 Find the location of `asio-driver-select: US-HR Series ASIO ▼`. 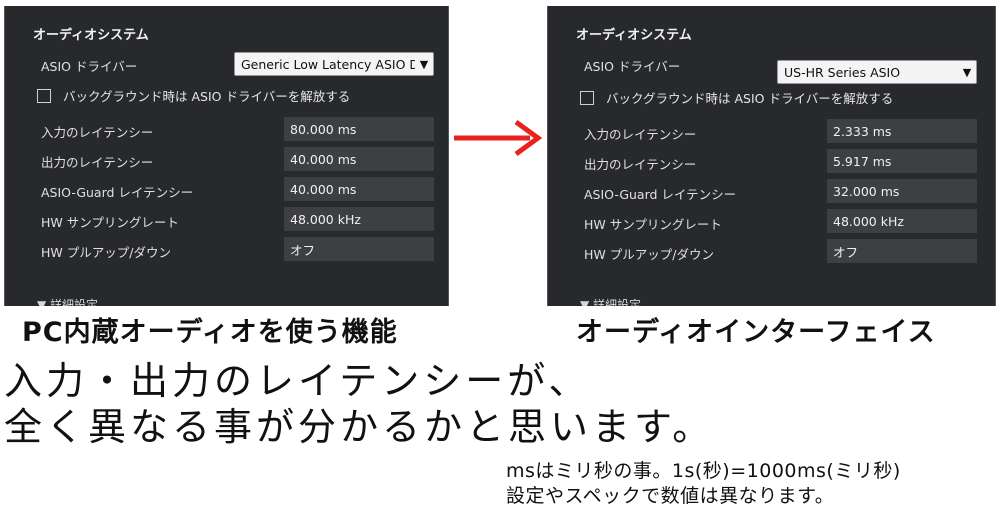

asio-driver-select: US-HR Series ASIO ▼ is located at coordinates (877, 72).